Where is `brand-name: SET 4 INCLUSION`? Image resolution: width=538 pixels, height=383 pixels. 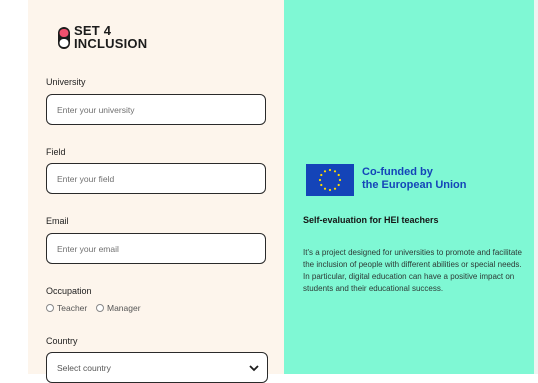 brand-name: SET 4 INCLUSION is located at coordinates (110, 37).